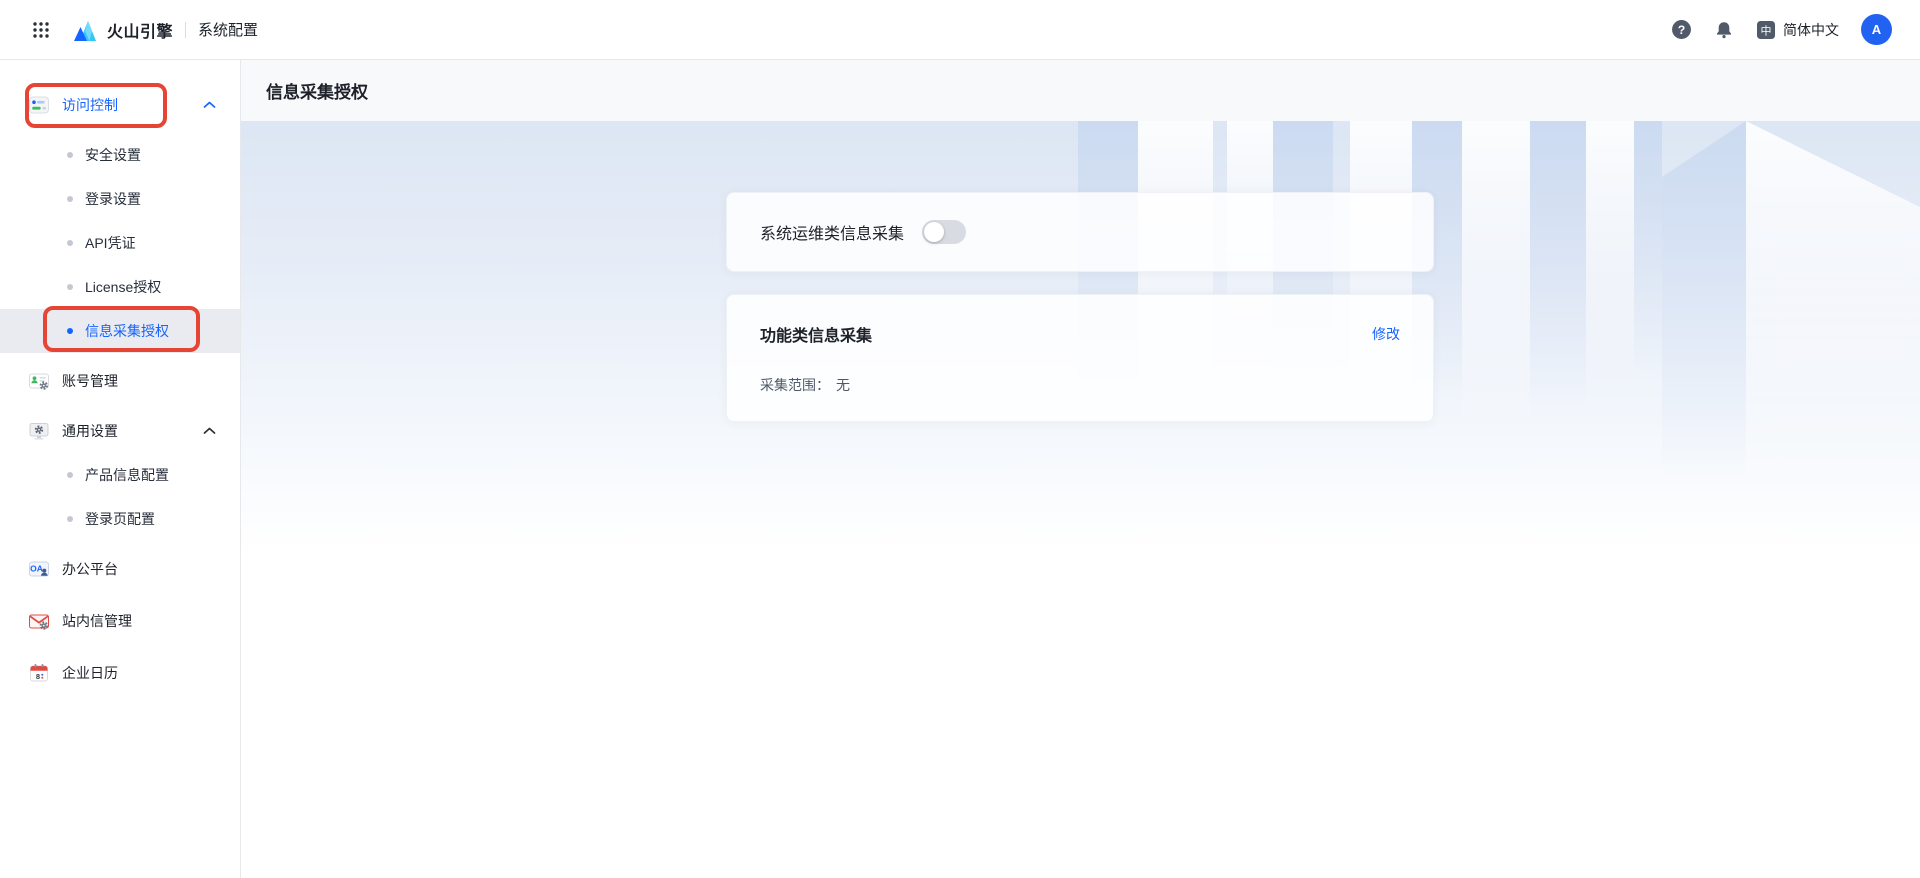 The width and height of the screenshot is (1920, 878). What do you see at coordinates (186, 29) in the screenshot?
I see `topbar-divider` at bounding box center [186, 29].